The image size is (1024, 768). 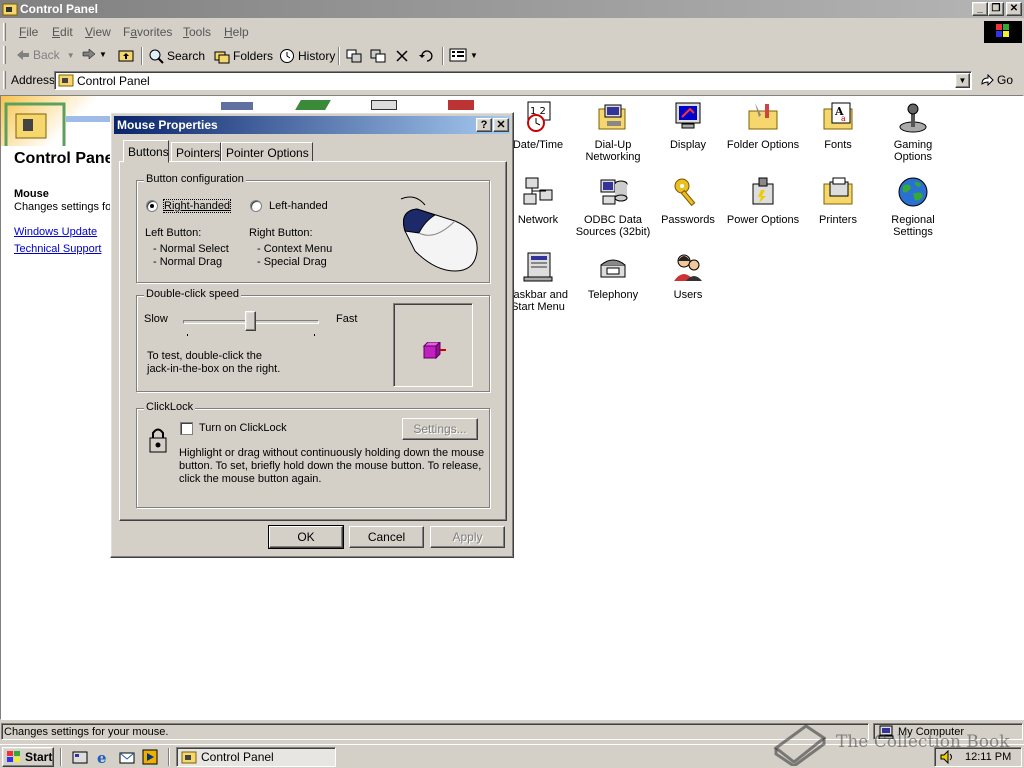 What do you see at coordinates (298, 206) in the screenshot?
I see `left-handed-label: Left-handed` at bounding box center [298, 206].